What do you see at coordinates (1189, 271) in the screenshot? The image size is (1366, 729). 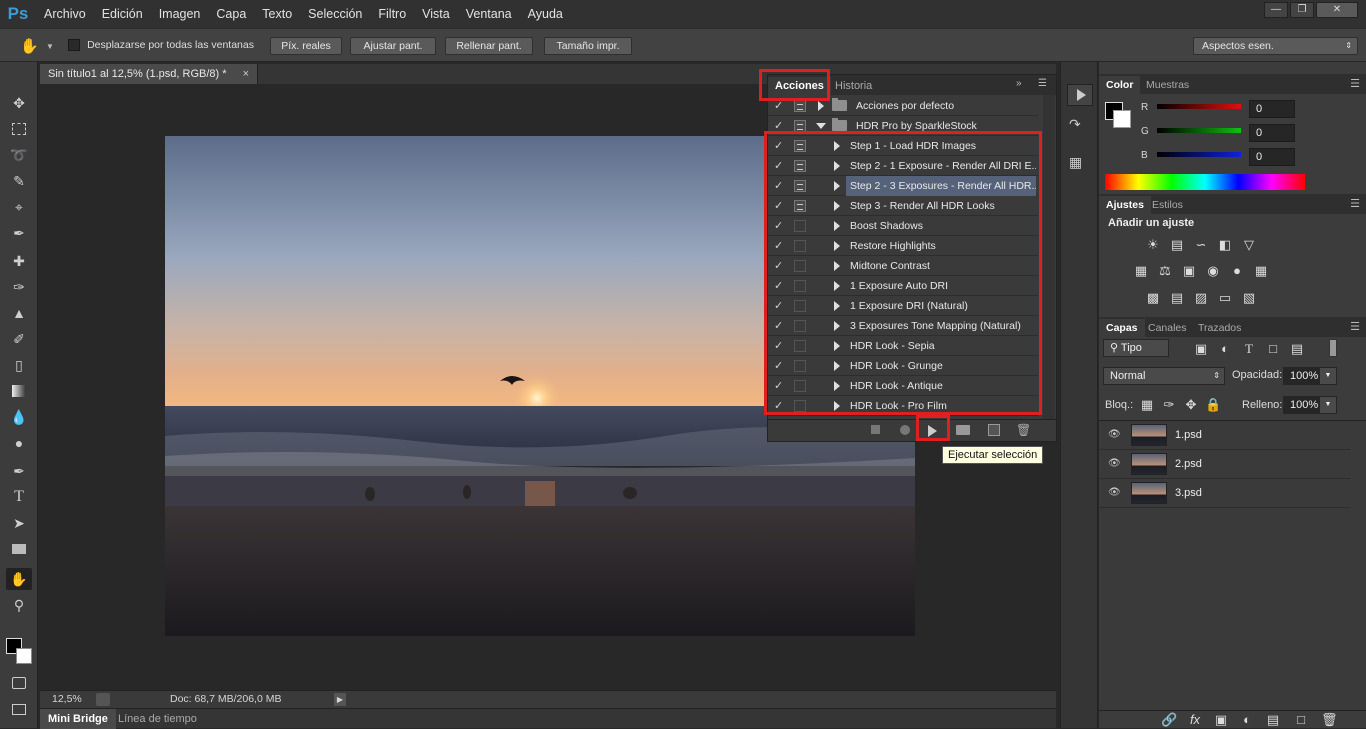 I see `black-white-icon: ▣` at bounding box center [1189, 271].